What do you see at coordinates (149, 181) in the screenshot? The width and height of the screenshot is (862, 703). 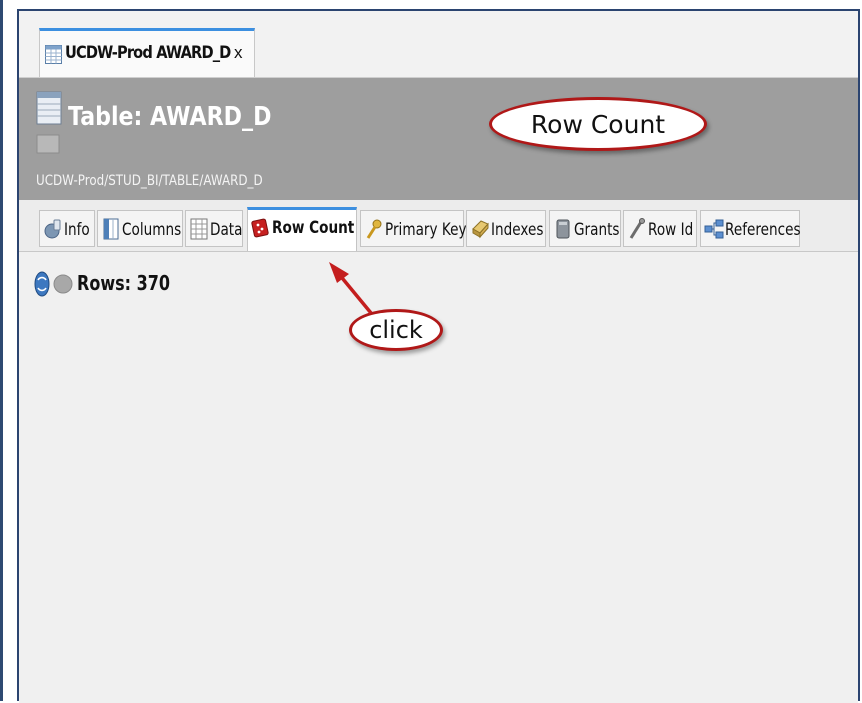 I see `object-path: UCDW-Prod/STUD_BI/TABLE/AWARD_D` at bounding box center [149, 181].